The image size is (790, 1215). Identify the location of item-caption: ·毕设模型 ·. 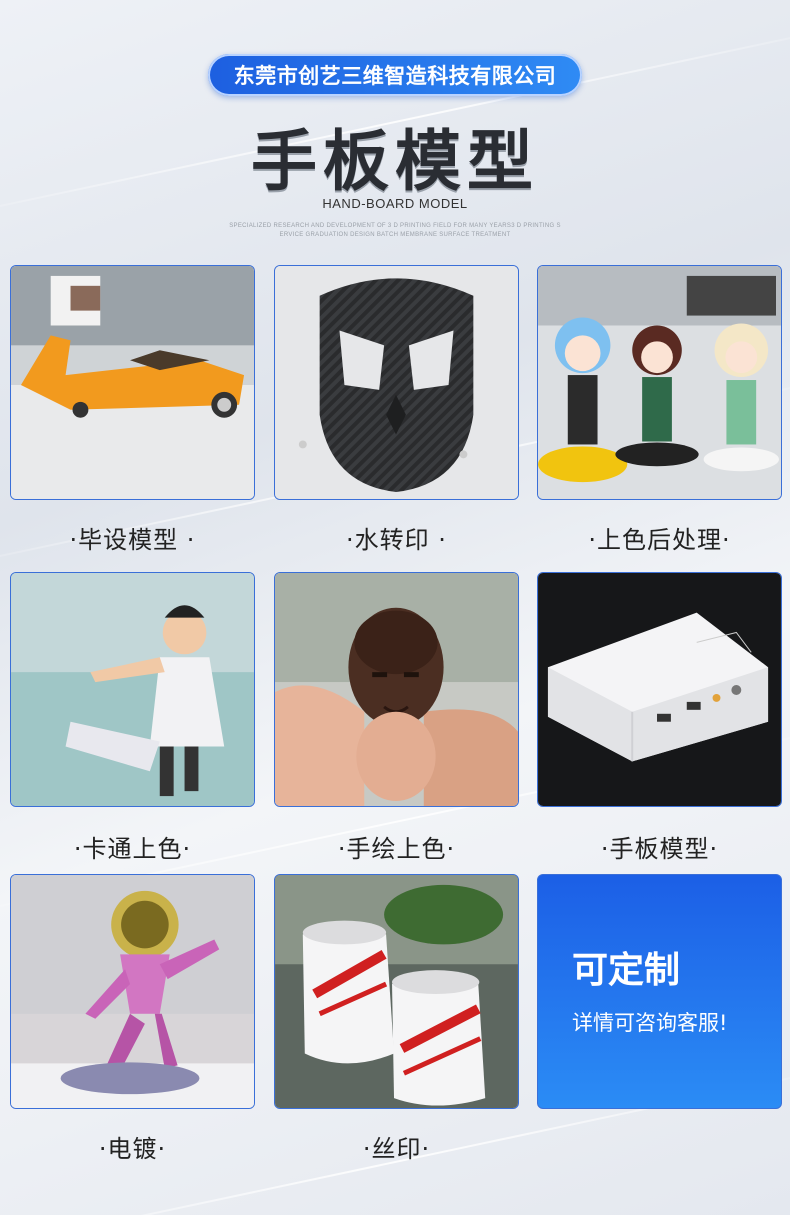
(132, 540).